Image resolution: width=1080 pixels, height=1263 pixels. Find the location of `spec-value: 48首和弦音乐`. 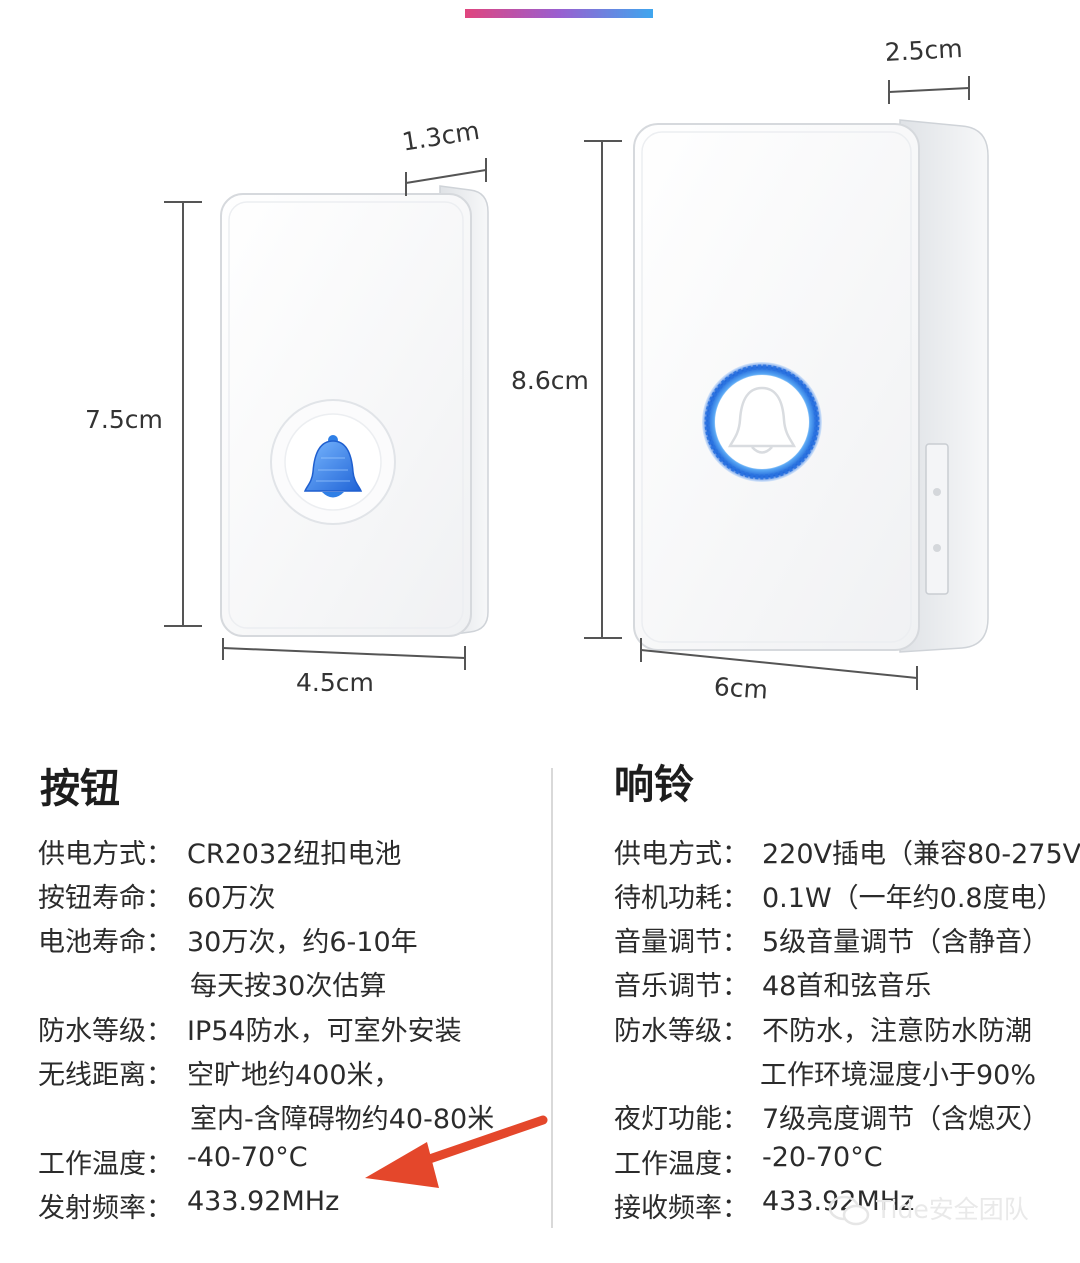

spec-value: 48首和弦音乐 is located at coordinates (847, 986).